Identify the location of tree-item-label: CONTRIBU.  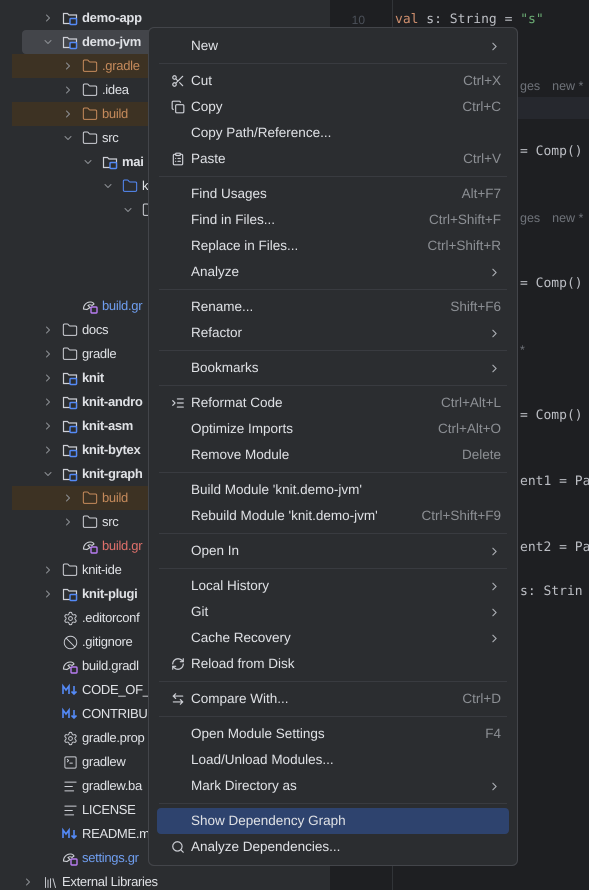
(115, 714).